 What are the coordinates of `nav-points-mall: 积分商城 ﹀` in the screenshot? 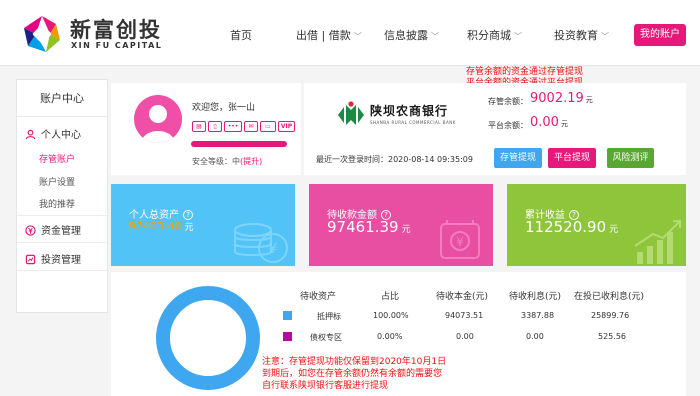 It's located at (494, 35).